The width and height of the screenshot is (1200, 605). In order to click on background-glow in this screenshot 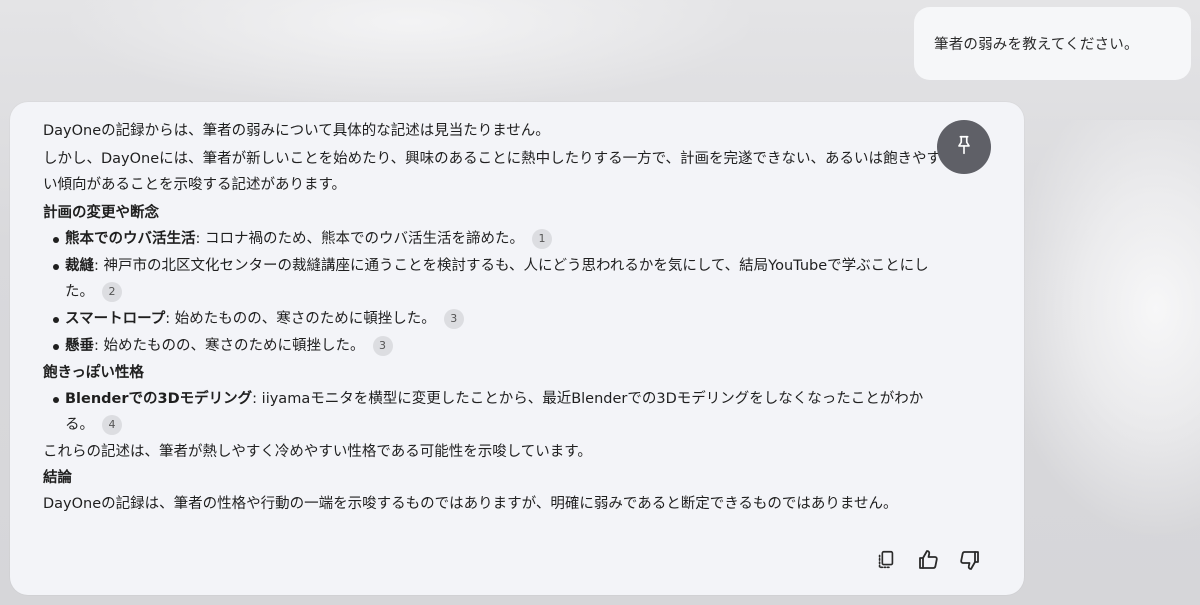, I will do `click(1100, 330)`.